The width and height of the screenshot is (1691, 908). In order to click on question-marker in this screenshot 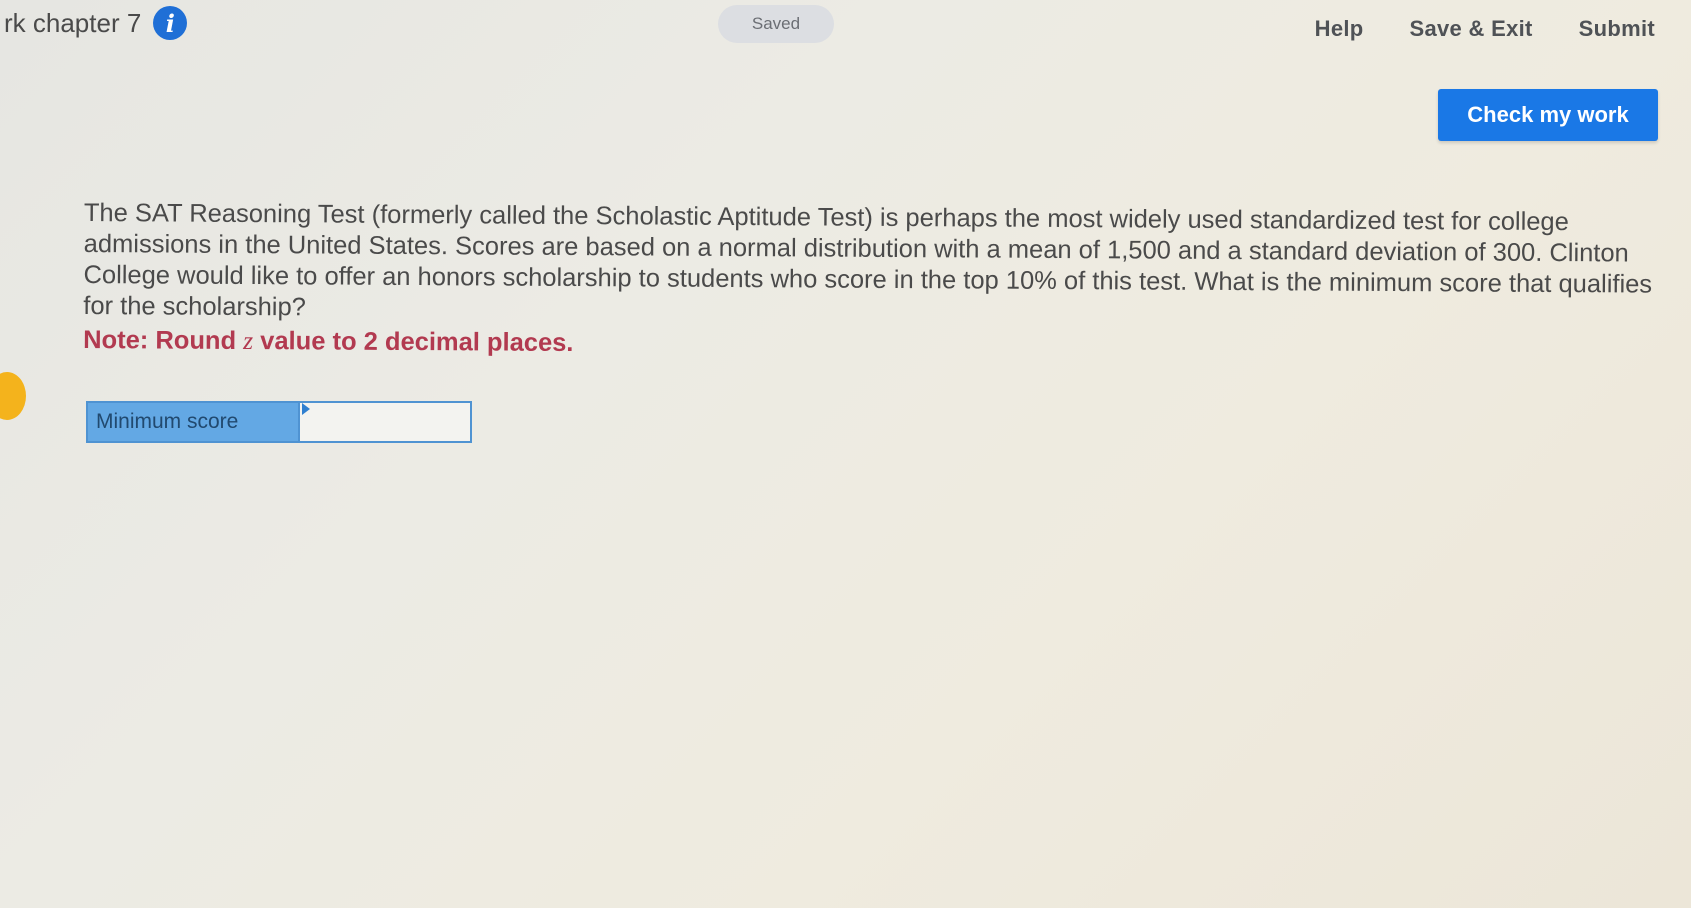, I will do `click(13, 396)`.